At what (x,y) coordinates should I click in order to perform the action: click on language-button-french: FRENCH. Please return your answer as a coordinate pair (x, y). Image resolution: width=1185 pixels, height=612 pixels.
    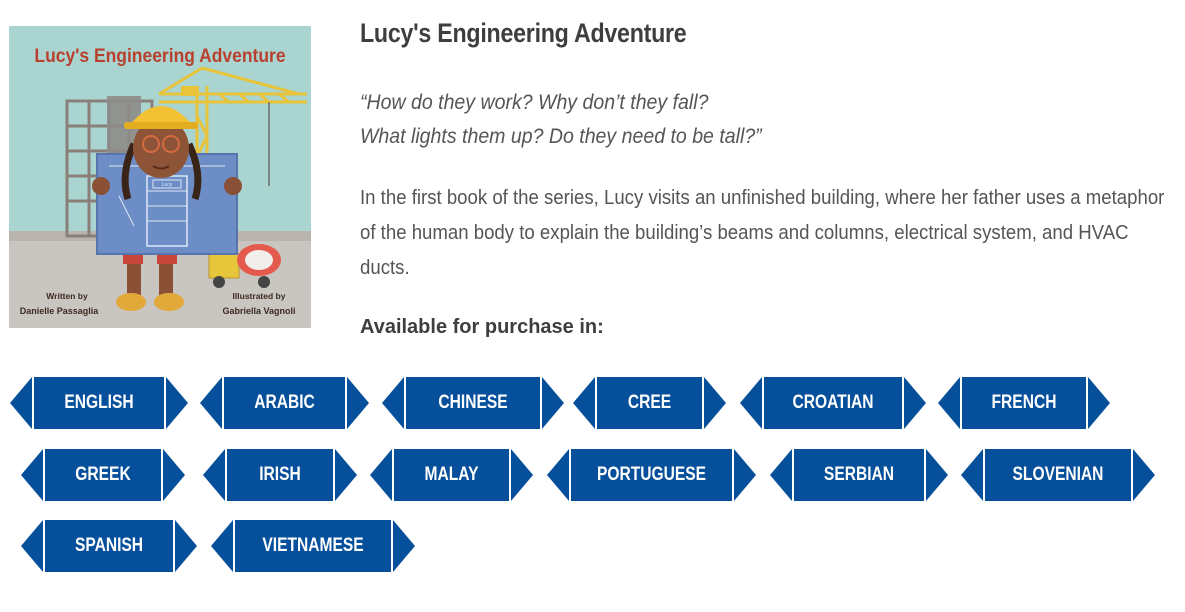
    Looking at the image, I should click on (1024, 403).